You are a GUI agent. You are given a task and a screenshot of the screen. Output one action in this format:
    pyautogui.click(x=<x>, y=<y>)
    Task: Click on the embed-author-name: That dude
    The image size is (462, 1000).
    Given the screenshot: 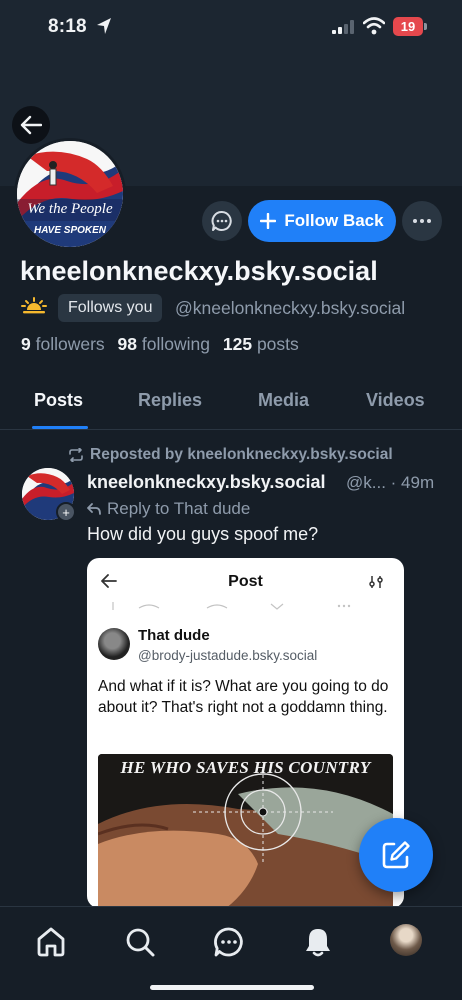 What is the action you would take?
    pyautogui.click(x=174, y=635)
    